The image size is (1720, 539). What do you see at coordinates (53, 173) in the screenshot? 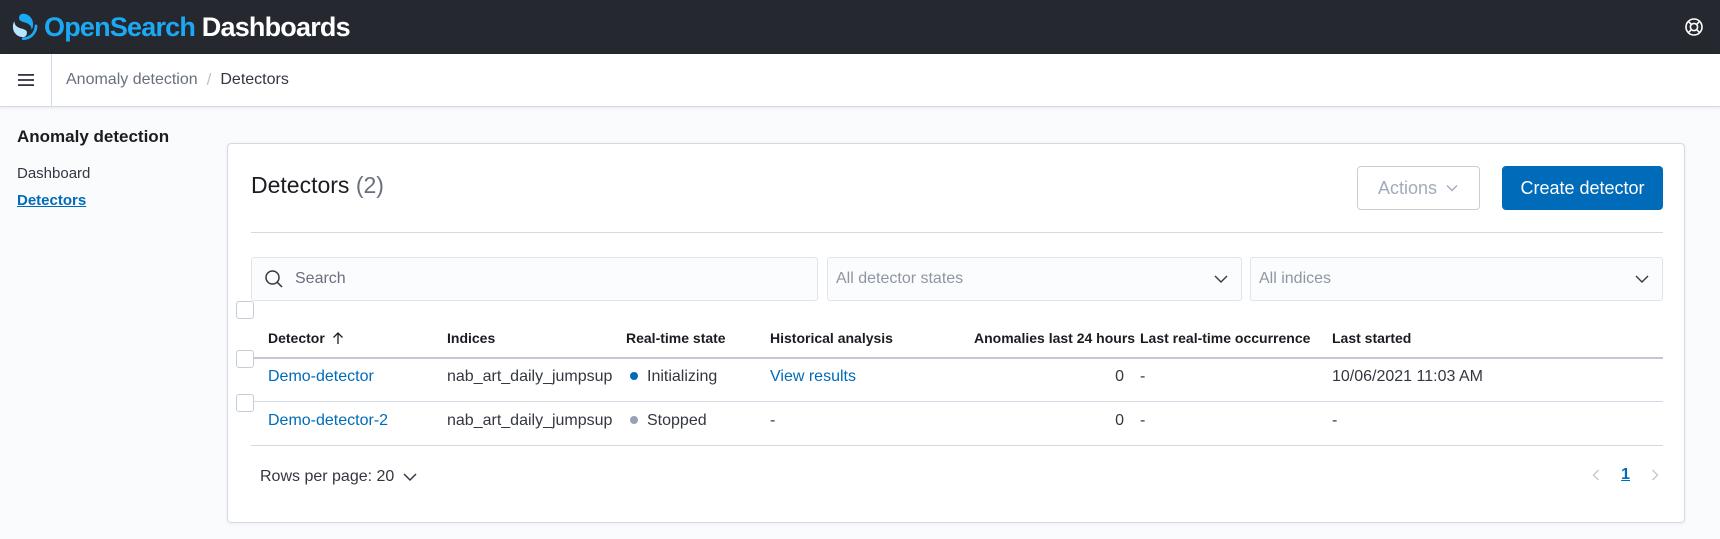
I see `sidebar-item-dashboard: Dashboard` at bounding box center [53, 173].